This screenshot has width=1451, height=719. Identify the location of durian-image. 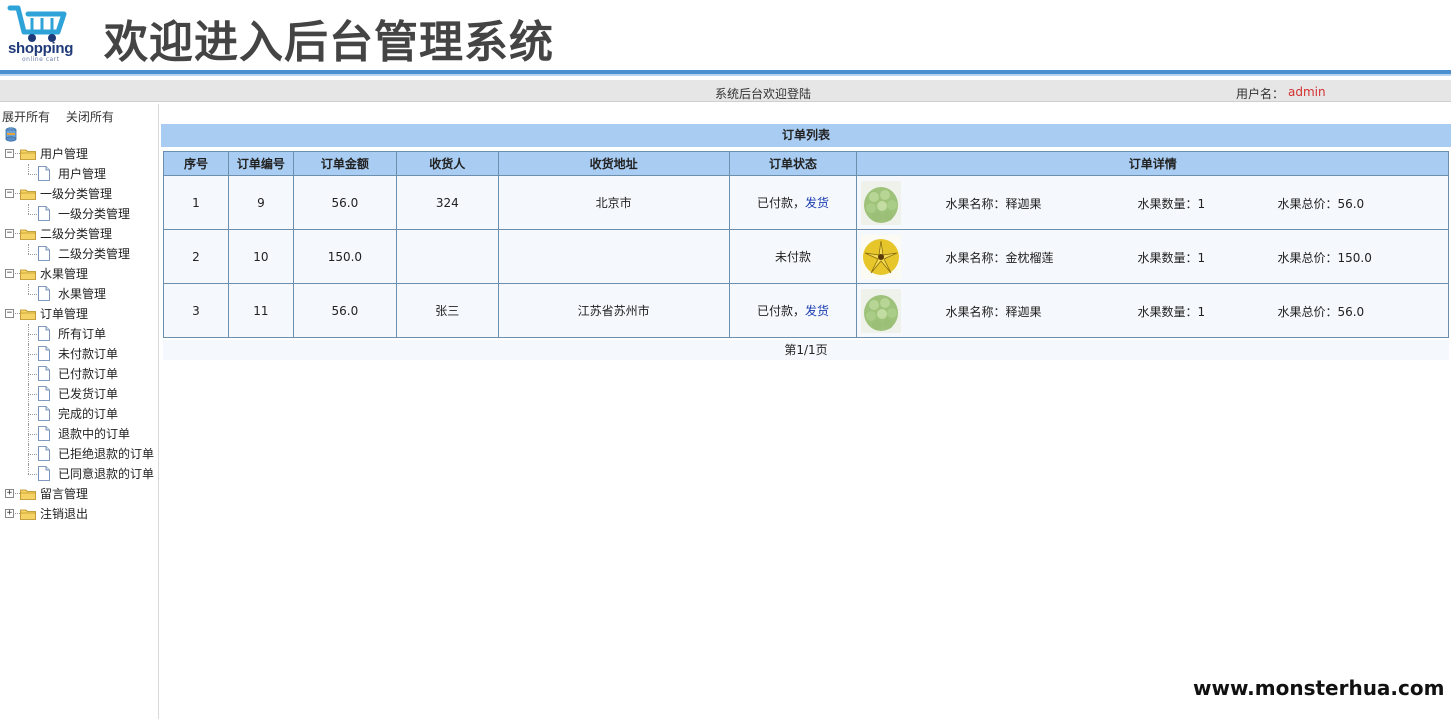
(881, 256).